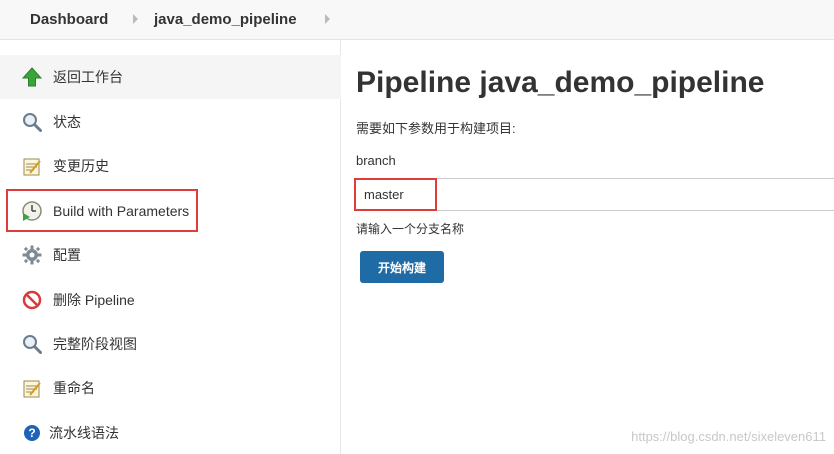 The image size is (834, 454). Describe the element at coordinates (170, 166) in the screenshot. I see `sidebar-item-changes: 变更历史` at that location.